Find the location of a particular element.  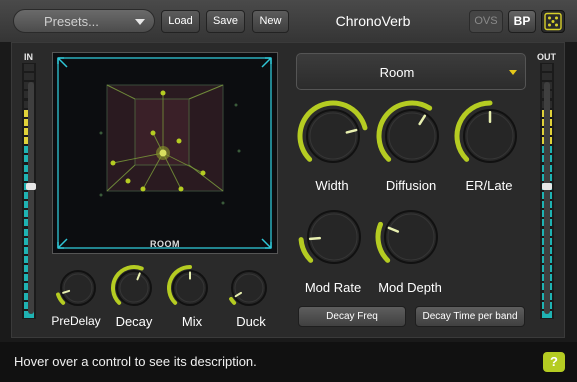

decay-freq-button: Decay Freq is located at coordinates (352, 316).